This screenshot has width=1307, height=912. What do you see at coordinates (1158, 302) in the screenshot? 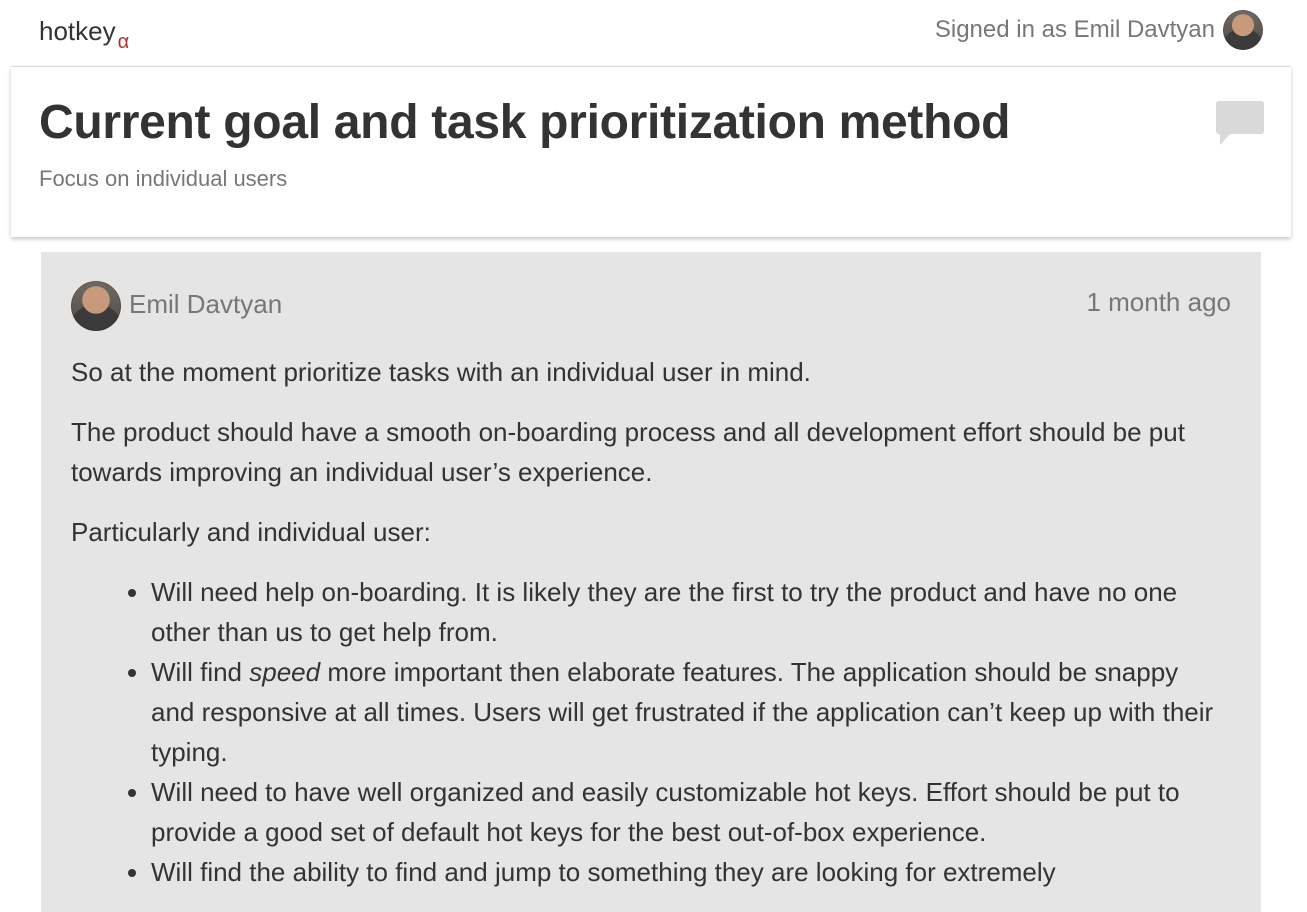
I see `post-timestamp: 1 month ago` at bounding box center [1158, 302].